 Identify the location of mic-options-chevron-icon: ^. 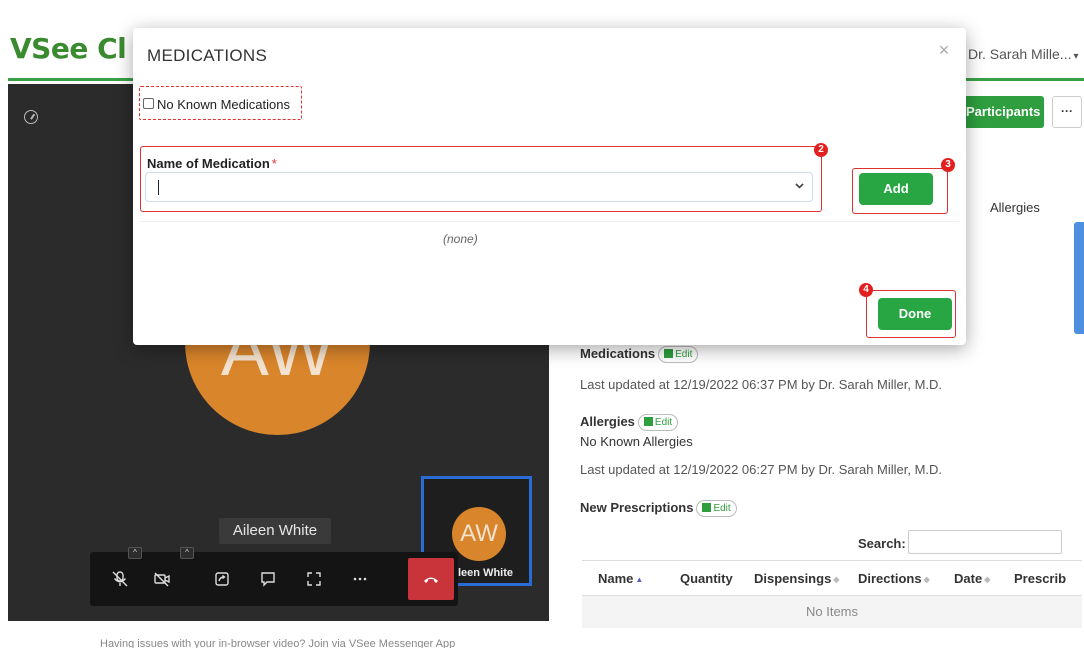
(135, 553).